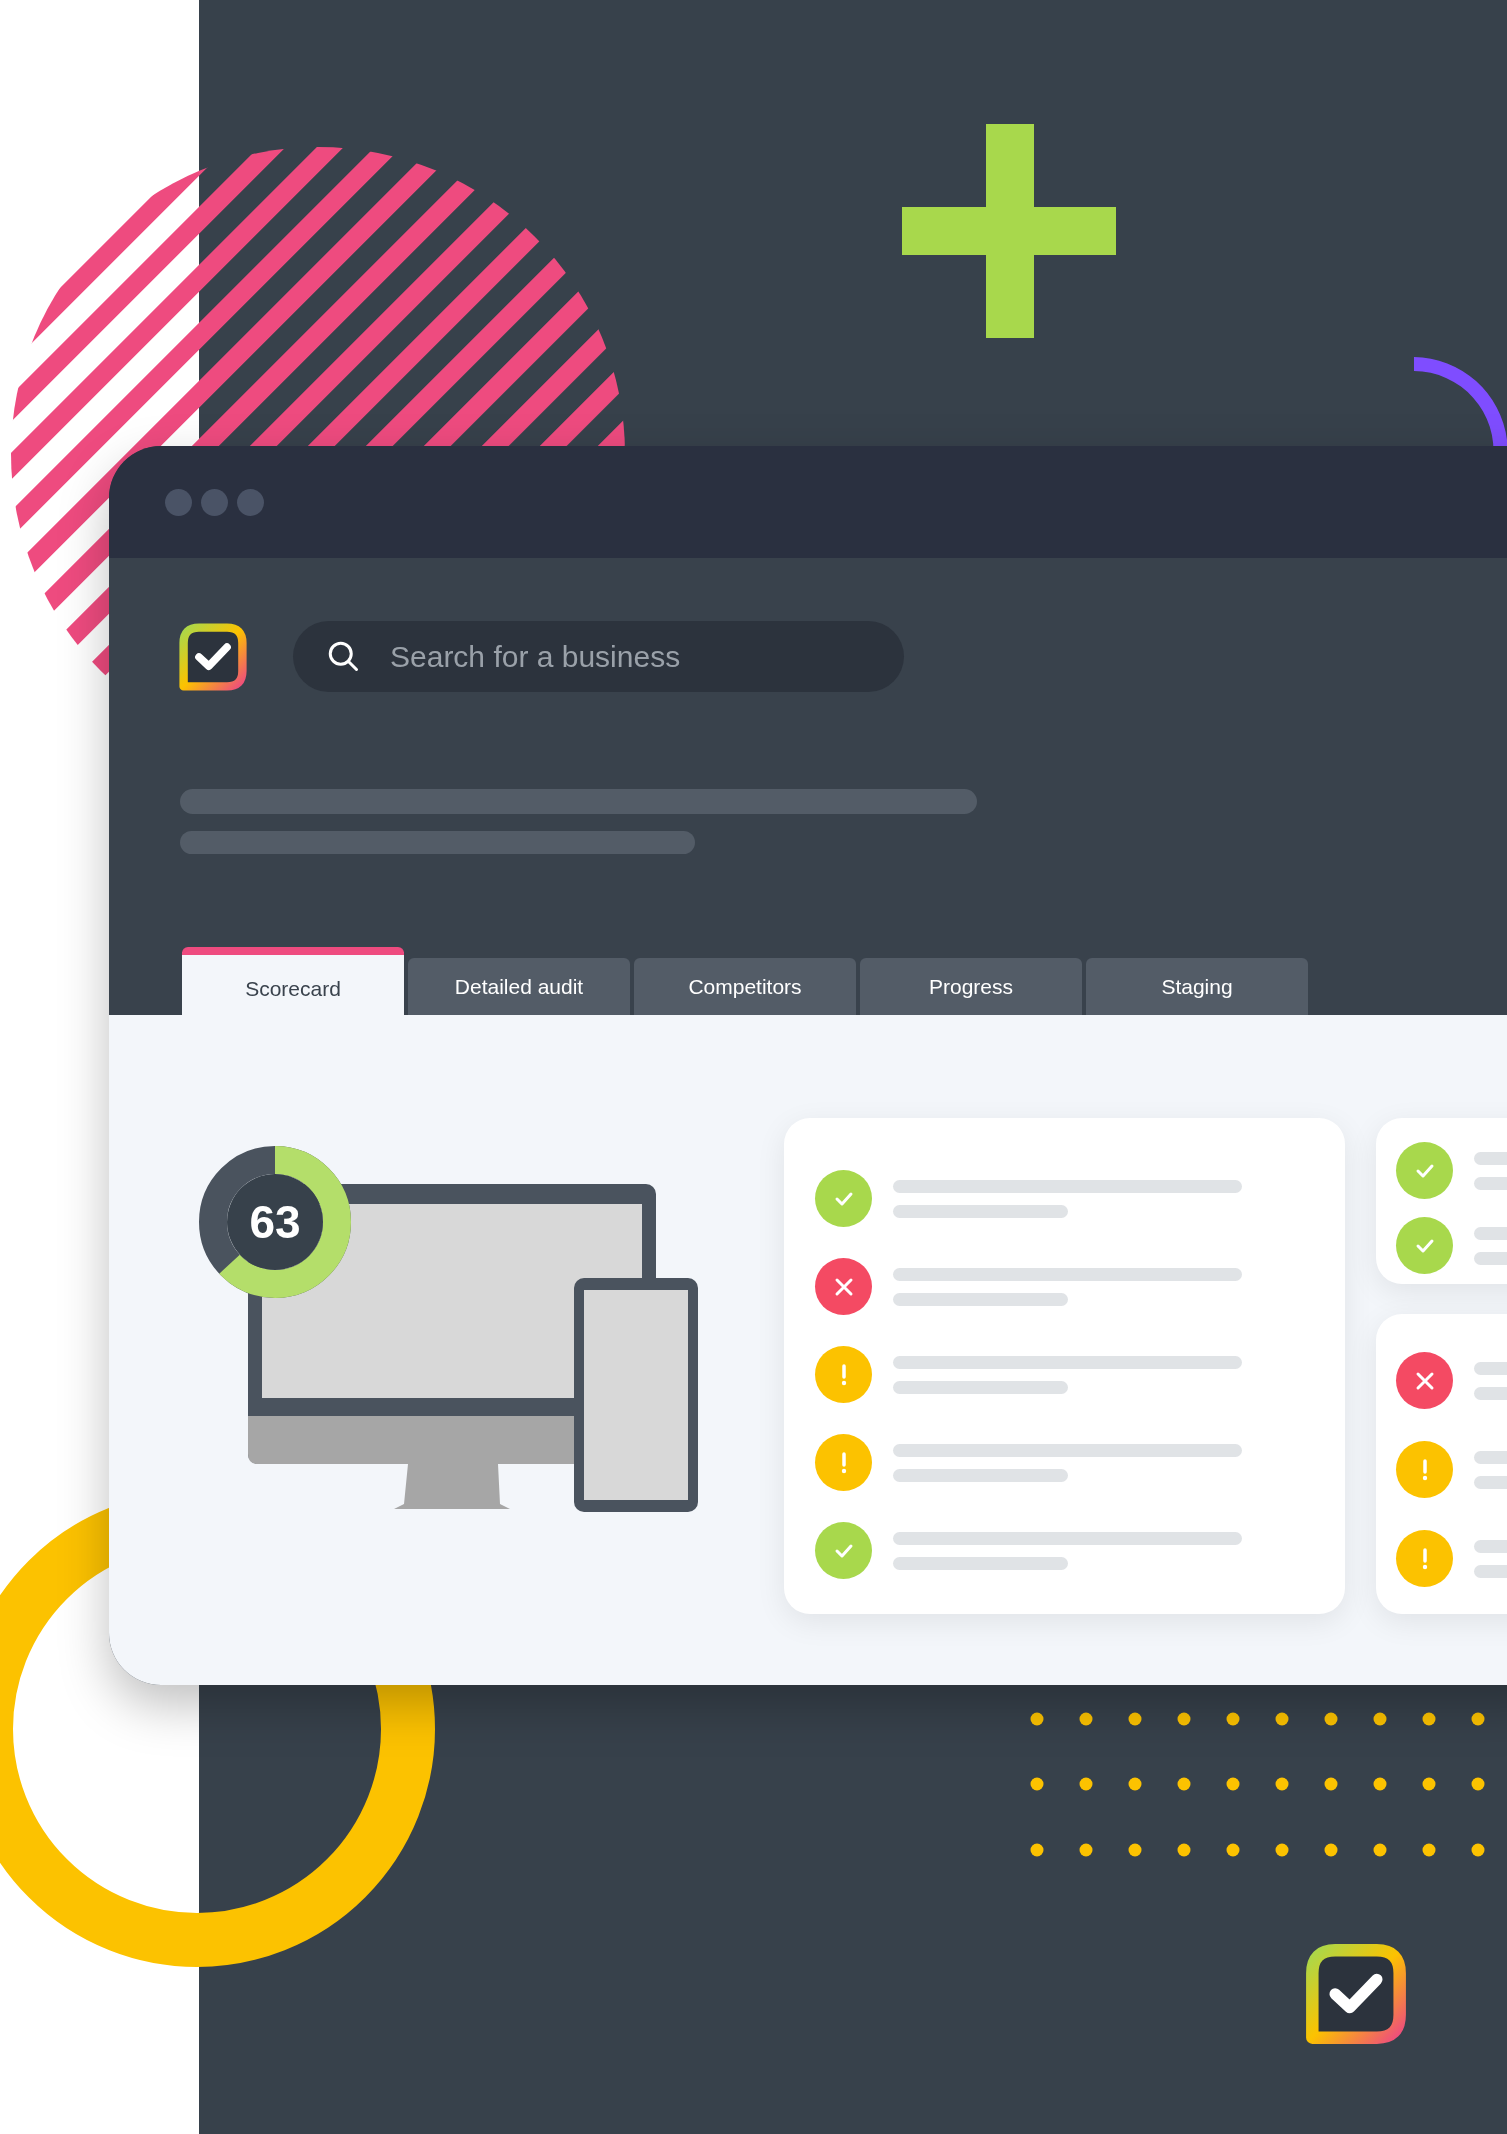 This screenshot has height=2134, width=1507. Describe the element at coordinates (293, 981) in the screenshot. I see `tab: Scorecard` at that location.